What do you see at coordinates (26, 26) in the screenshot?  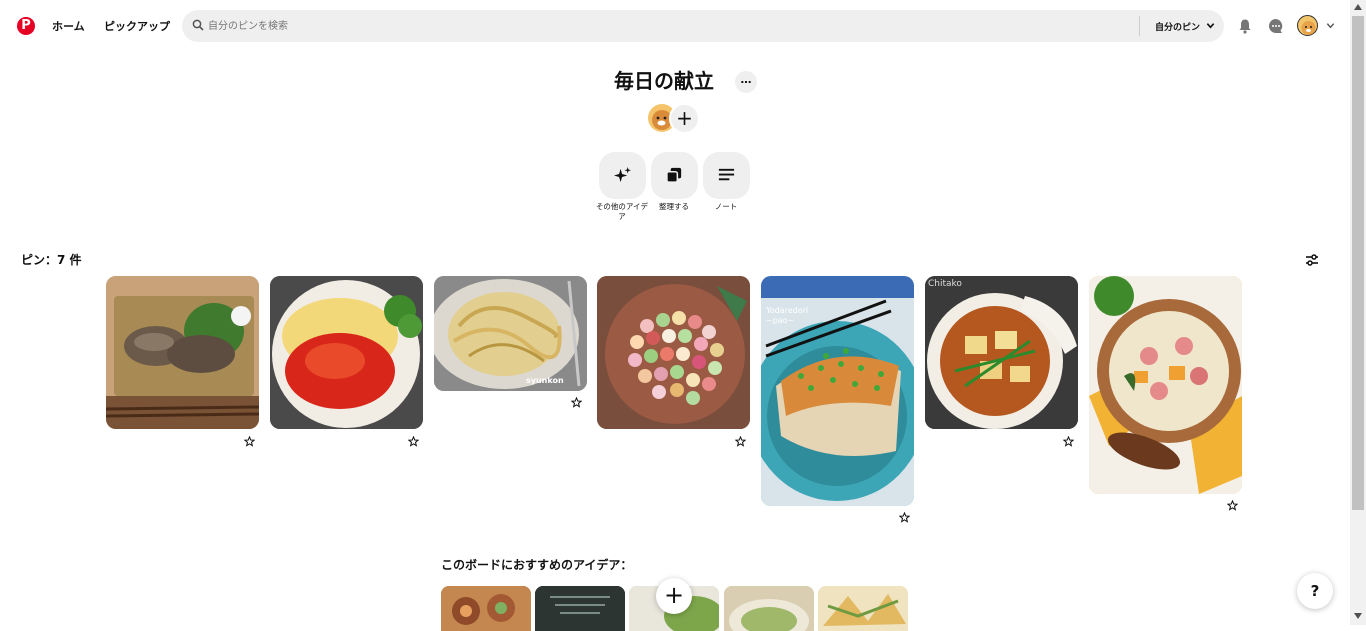 I see `pinterest-logo: P` at bounding box center [26, 26].